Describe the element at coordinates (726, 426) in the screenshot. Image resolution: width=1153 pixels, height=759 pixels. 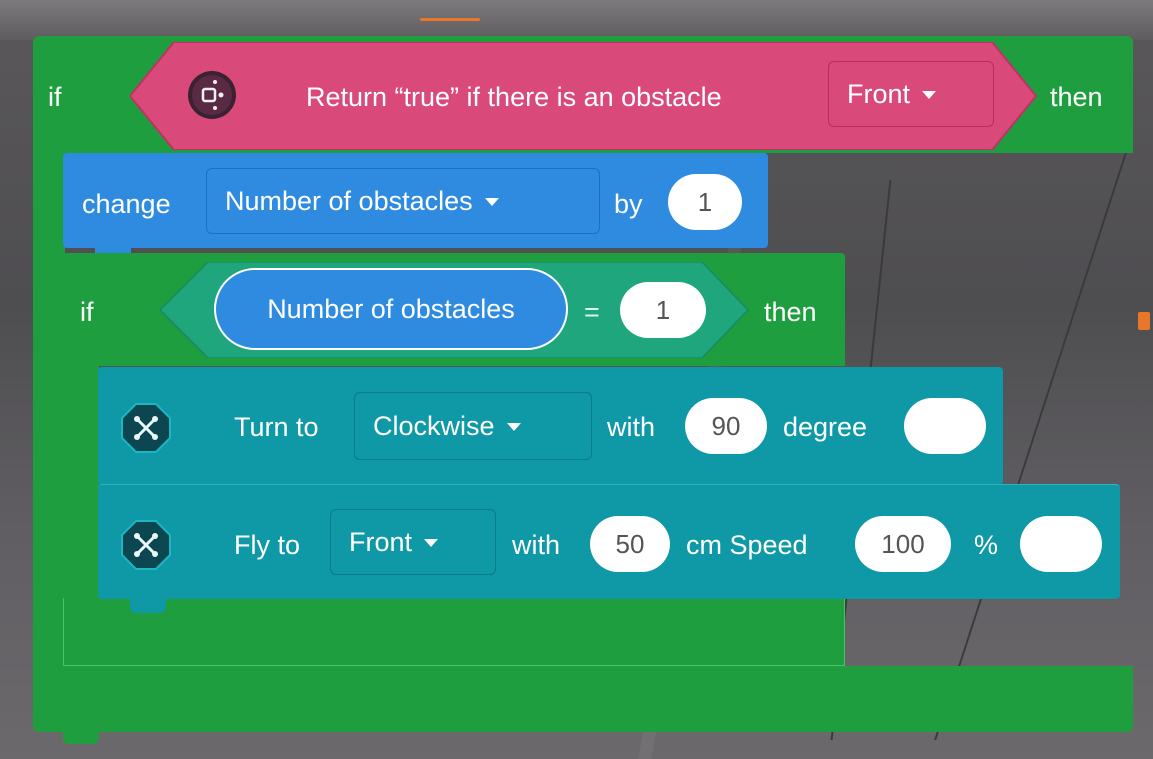
I see `degrees-input: 90` at that location.